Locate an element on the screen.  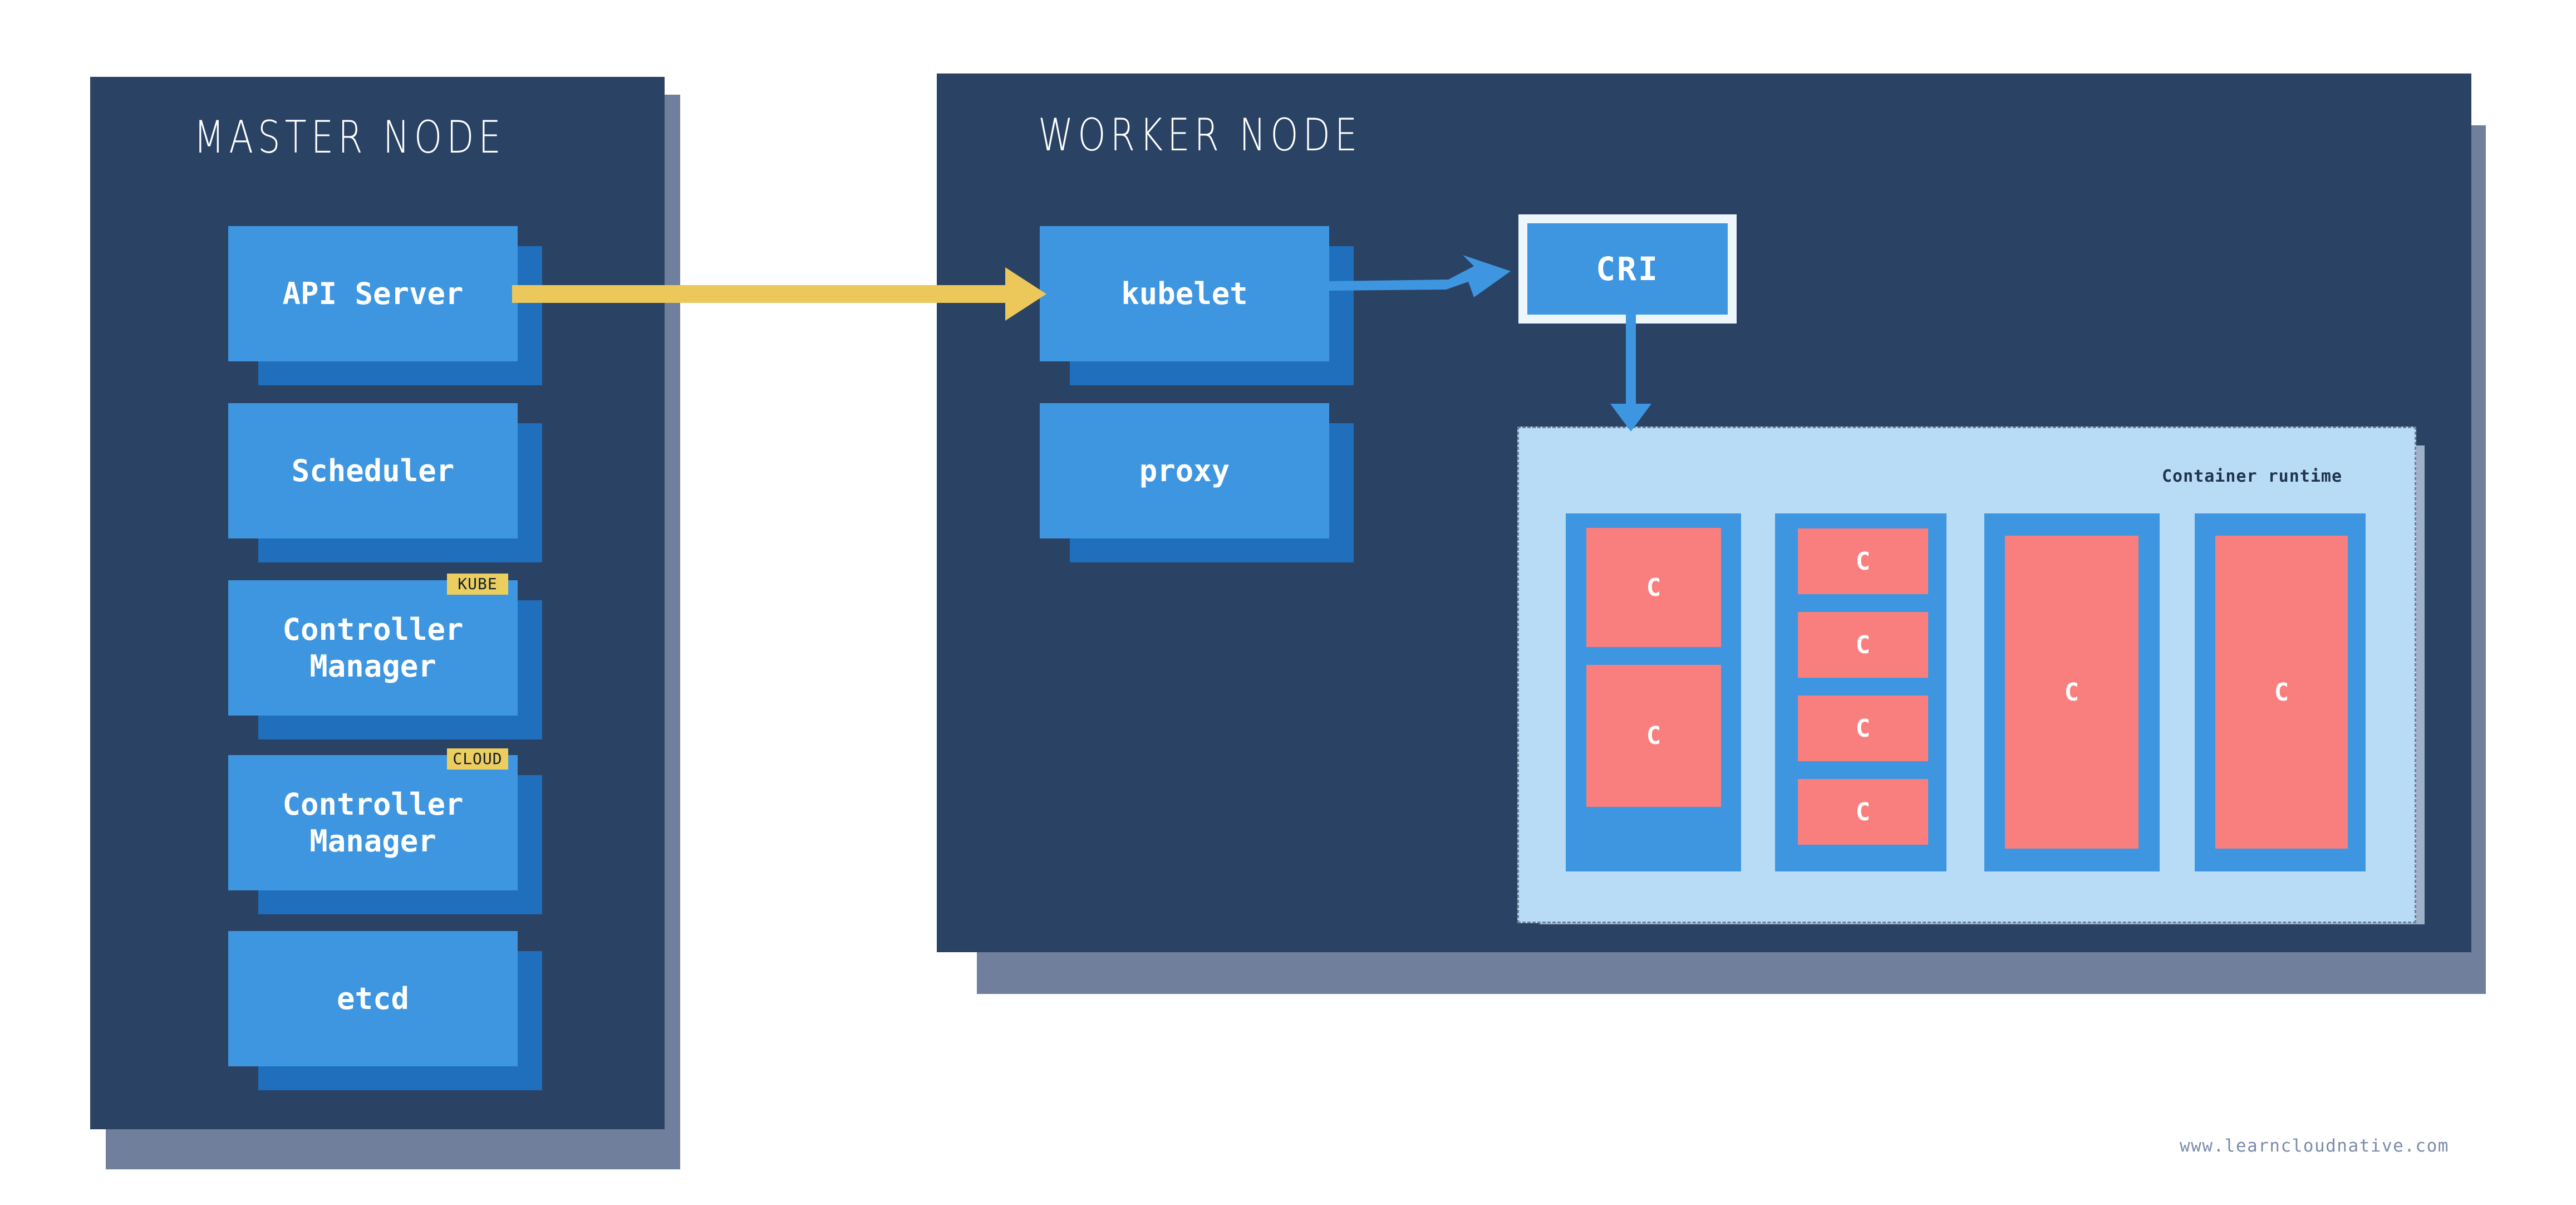
container-2-4: C is located at coordinates (1863, 812).